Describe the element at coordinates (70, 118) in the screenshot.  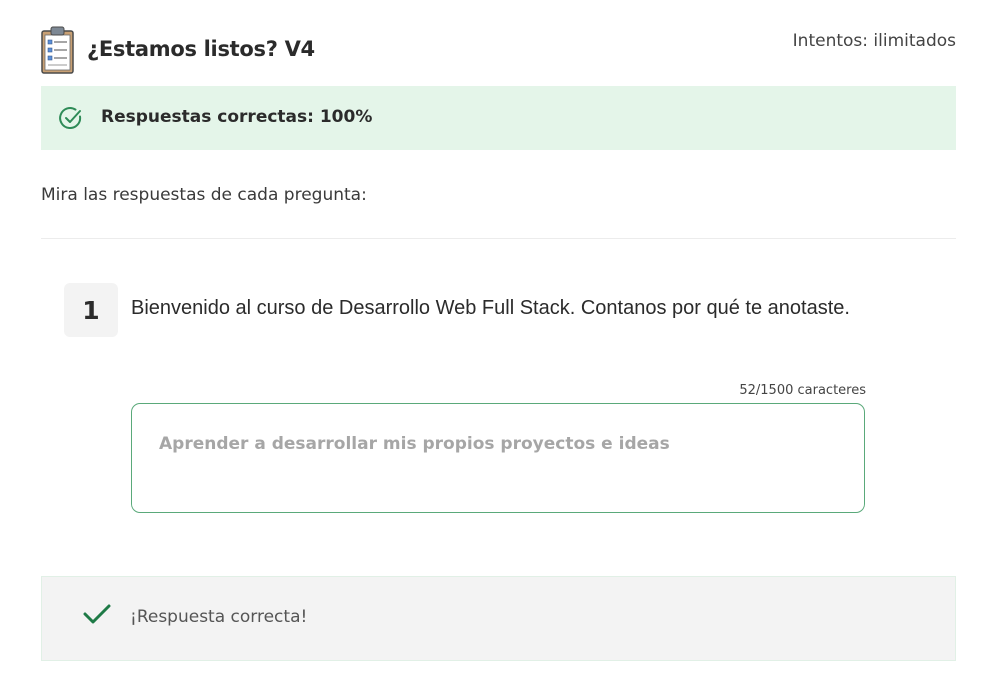
I see `circle-check-icon` at that location.